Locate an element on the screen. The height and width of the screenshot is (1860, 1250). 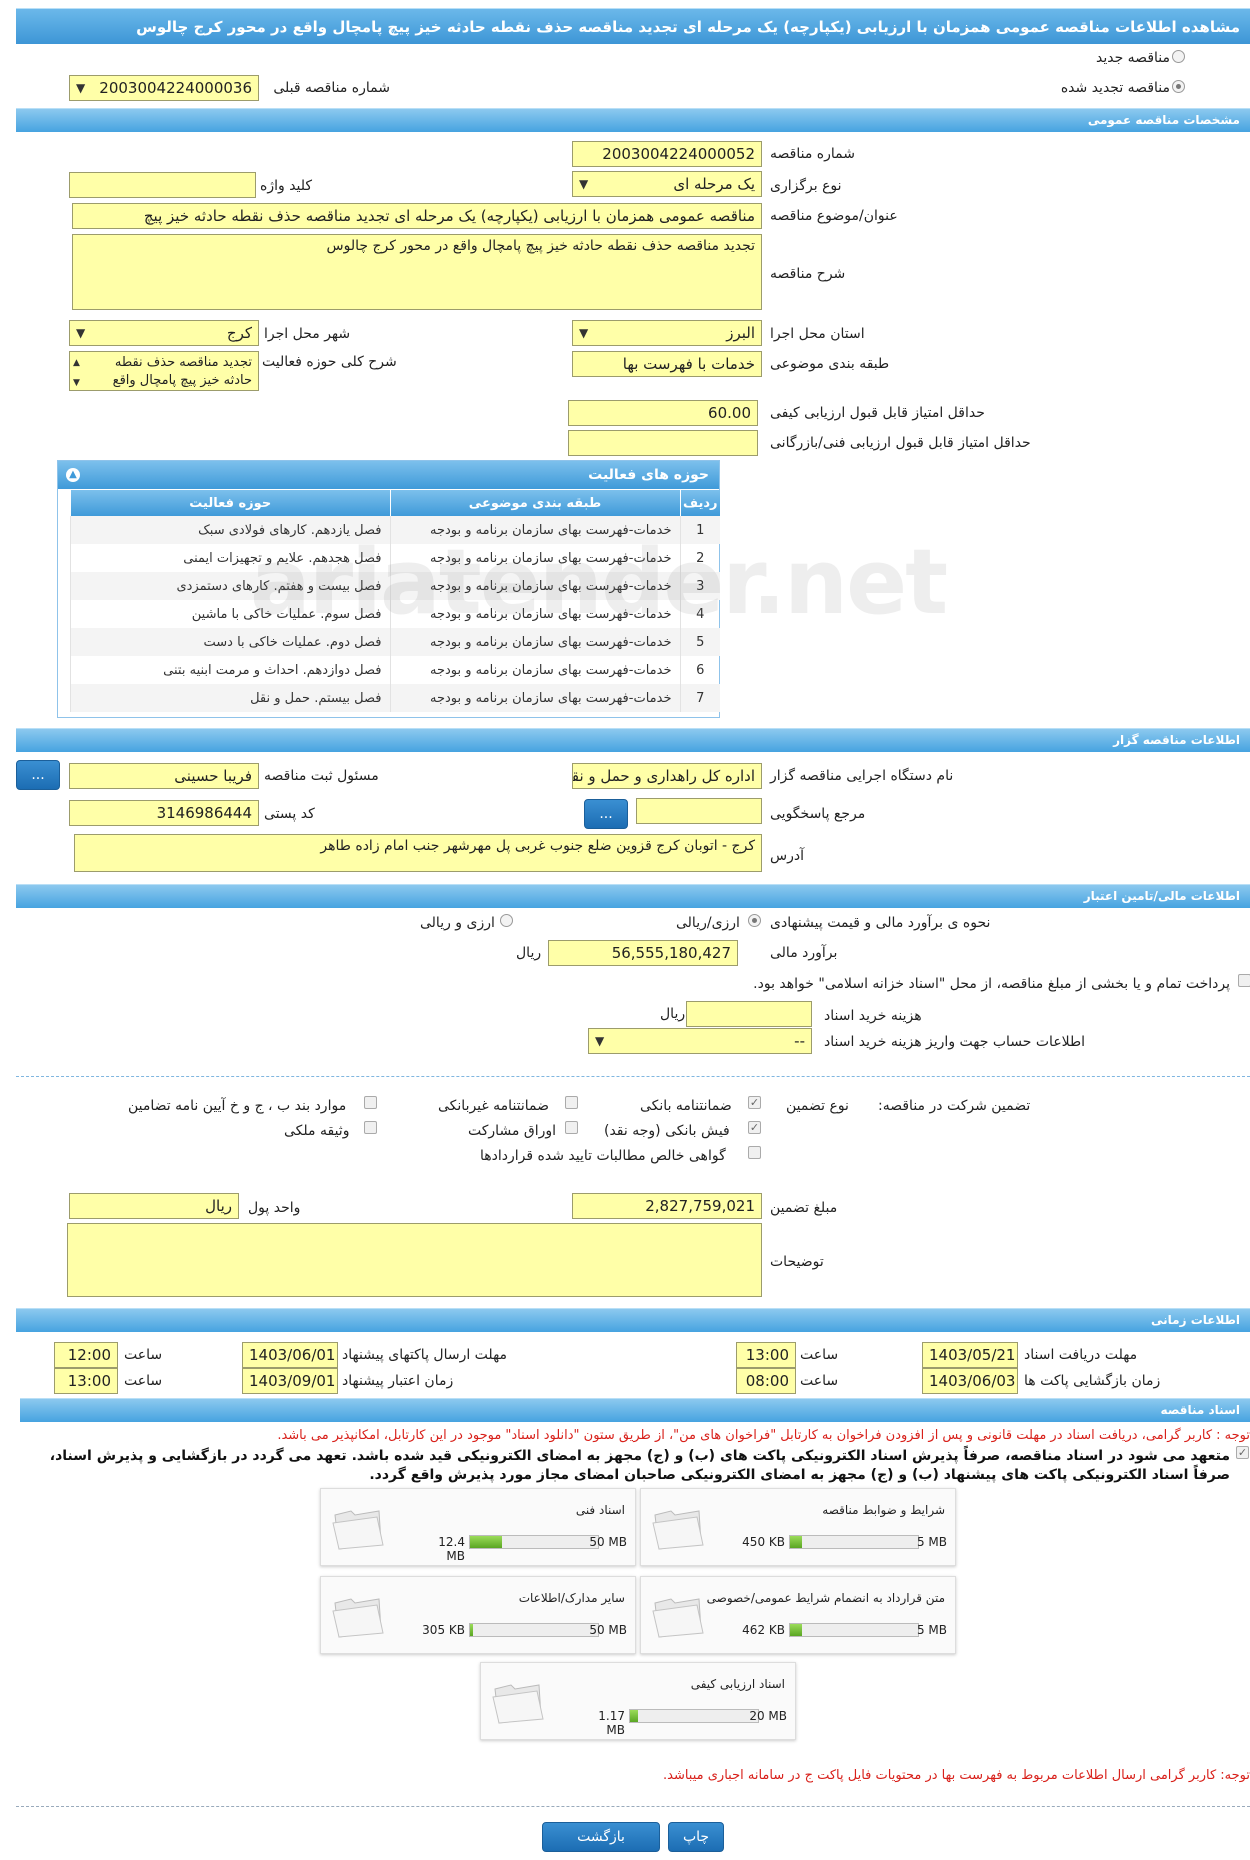
keyword-field is located at coordinates (162, 185).